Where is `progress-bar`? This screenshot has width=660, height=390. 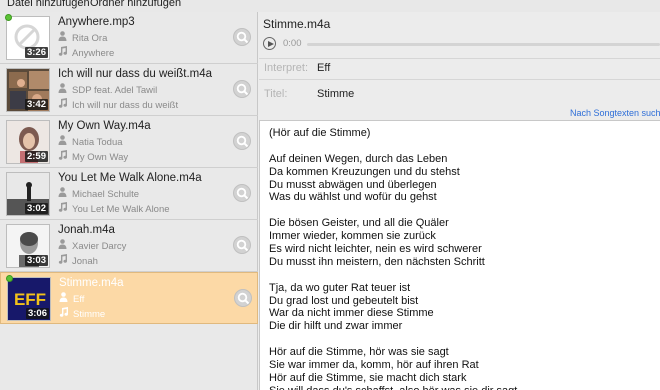 progress-bar is located at coordinates (483, 44).